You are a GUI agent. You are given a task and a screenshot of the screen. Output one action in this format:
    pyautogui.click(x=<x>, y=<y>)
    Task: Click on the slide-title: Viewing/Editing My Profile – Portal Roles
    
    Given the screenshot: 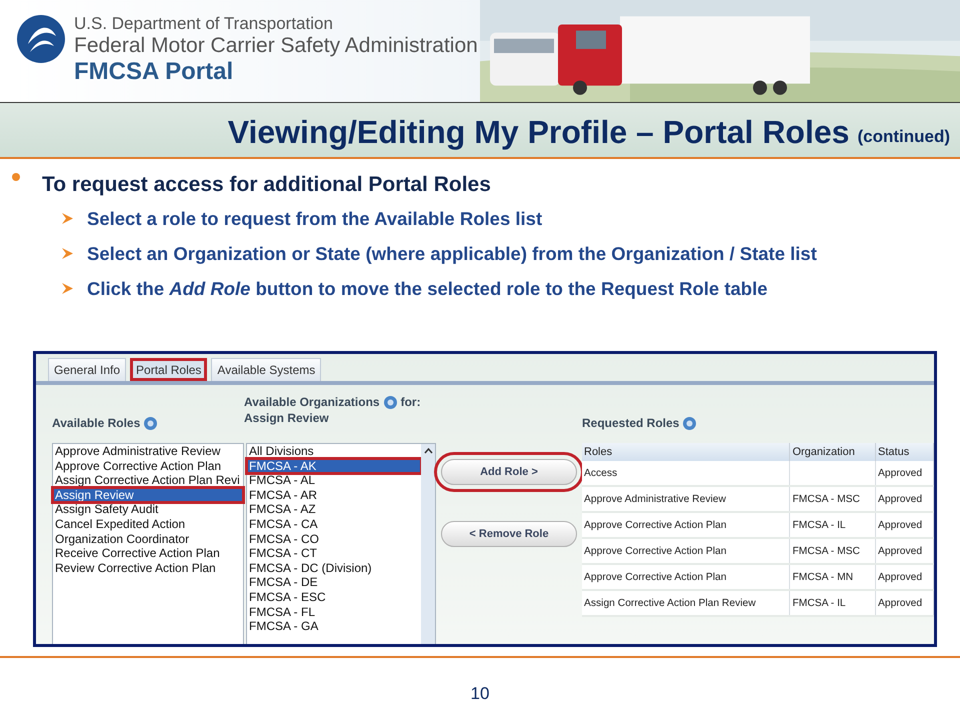 What is the action you would take?
    pyautogui.click(x=539, y=132)
    